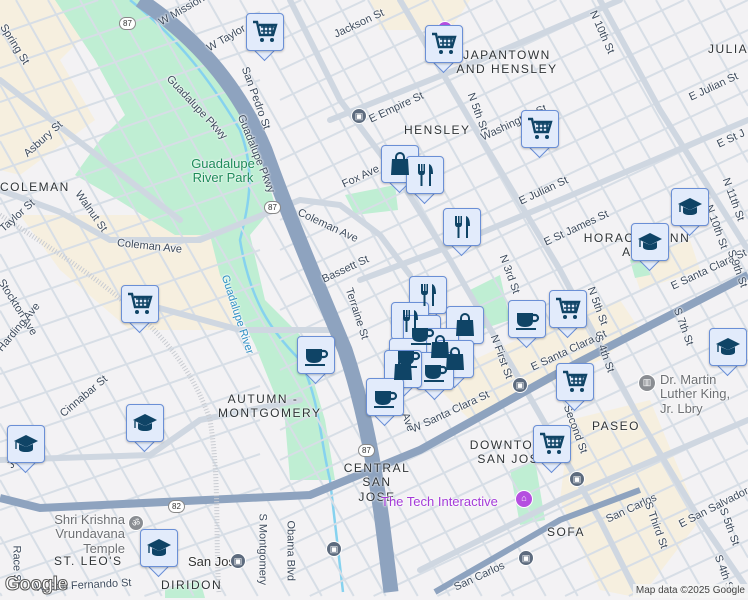 The width and height of the screenshot is (748, 600). What do you see at coordinates (728, 49) in the screenshot?
I see `neighborhood-label: JULIA` at bounding box center [728, 49].